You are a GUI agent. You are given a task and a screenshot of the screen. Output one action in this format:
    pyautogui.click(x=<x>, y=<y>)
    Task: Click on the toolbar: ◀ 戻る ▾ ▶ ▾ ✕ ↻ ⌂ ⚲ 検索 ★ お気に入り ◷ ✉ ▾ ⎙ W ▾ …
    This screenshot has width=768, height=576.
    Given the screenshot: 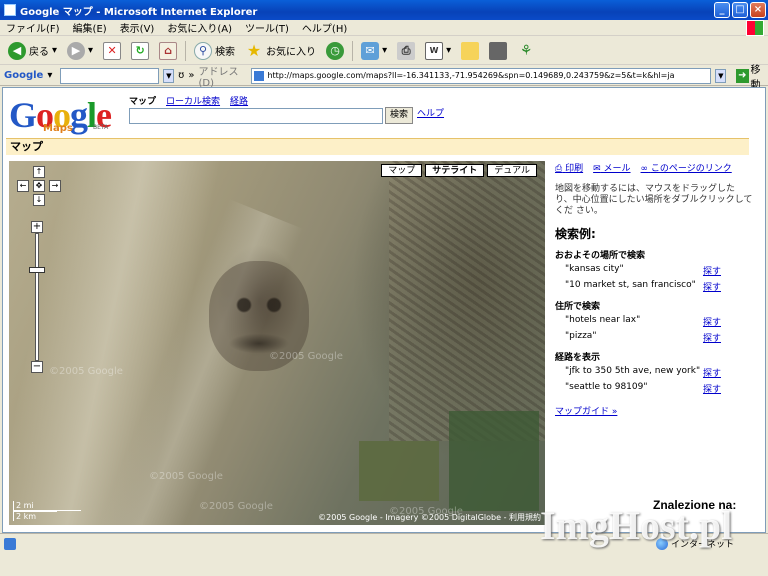 What is the action you would take?
    pyautogui.click(x=384, y=51)
    